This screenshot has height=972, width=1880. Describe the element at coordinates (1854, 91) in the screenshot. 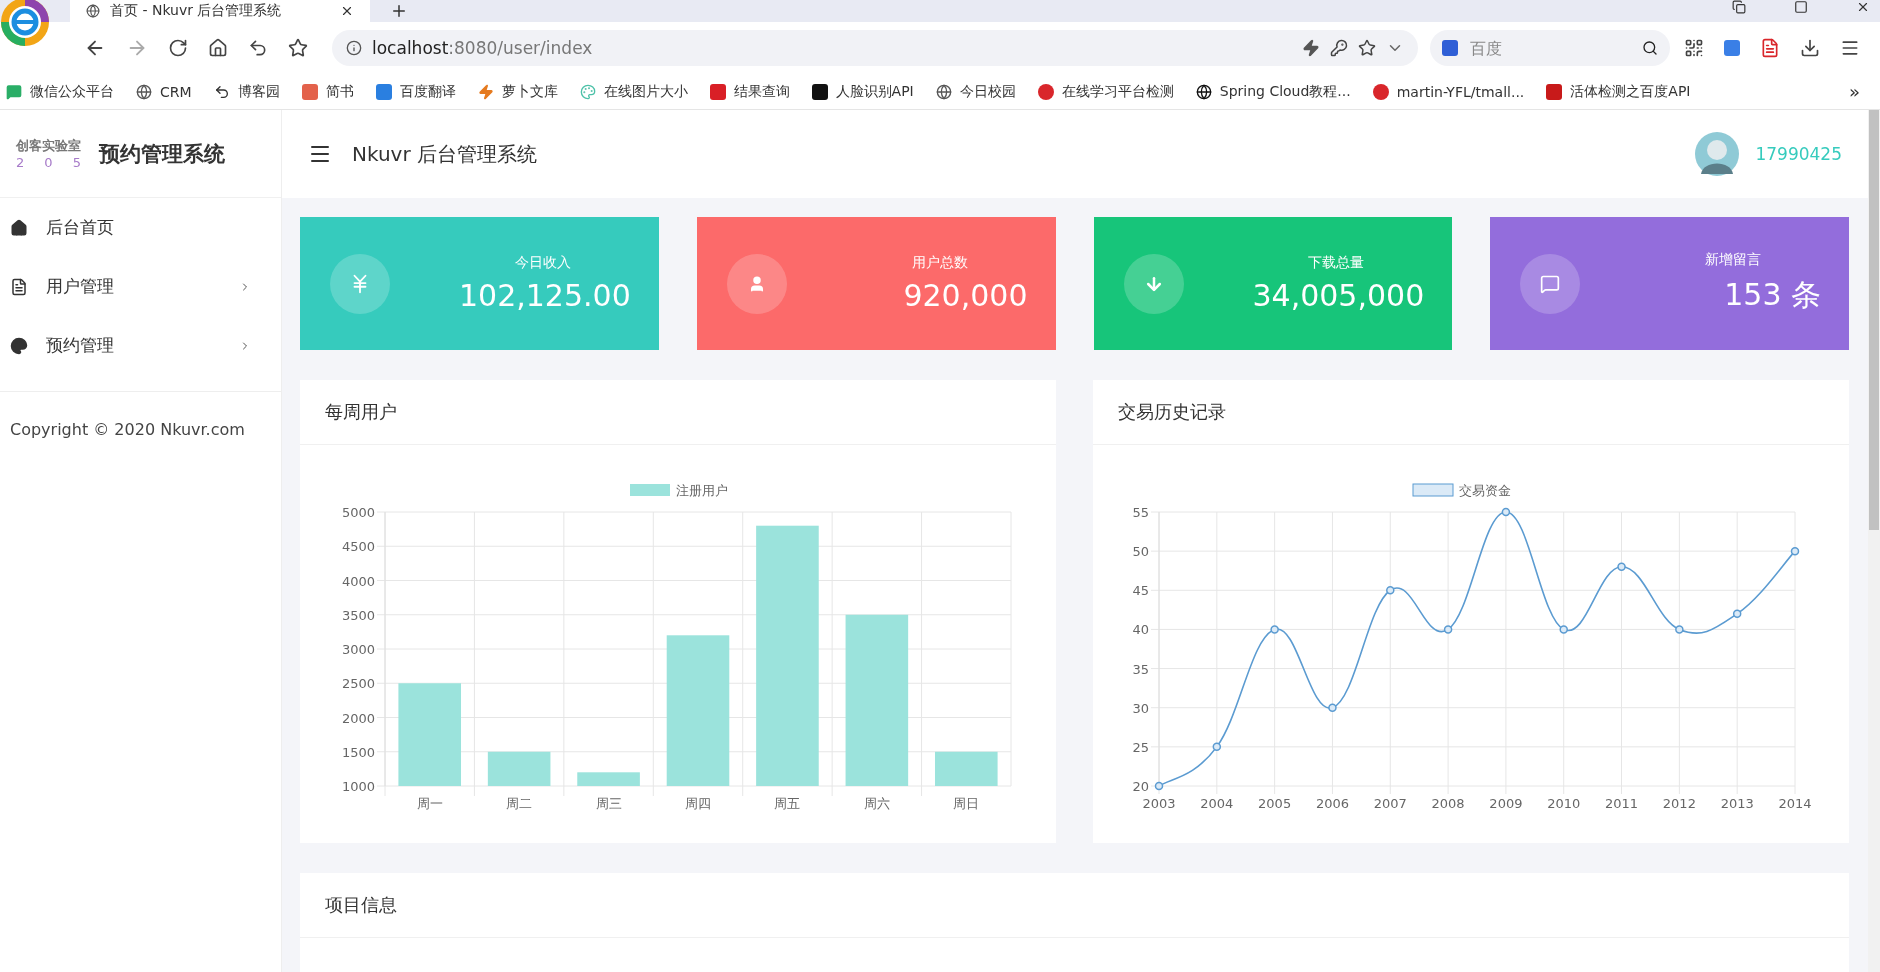

I see `more-bookmarks-button: »` at that location.